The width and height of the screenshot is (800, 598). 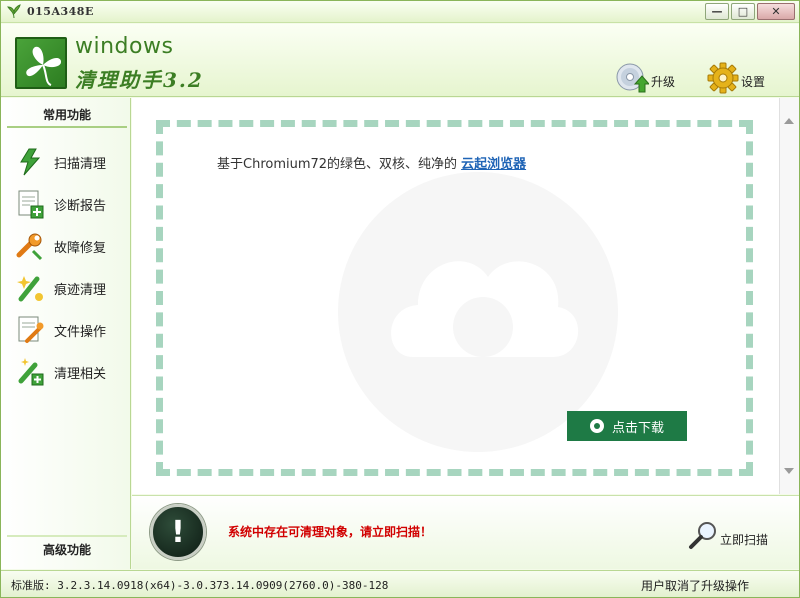 What do you see at coordinates (330, 532) in the screenshot?
I see `status-message: 系统中存在可清理对象，请立即扫描！` at bounding box center [330, 532].